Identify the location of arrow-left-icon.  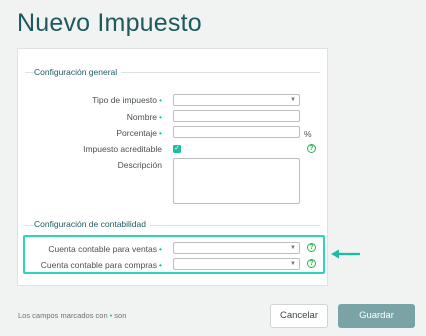
(345, 254).